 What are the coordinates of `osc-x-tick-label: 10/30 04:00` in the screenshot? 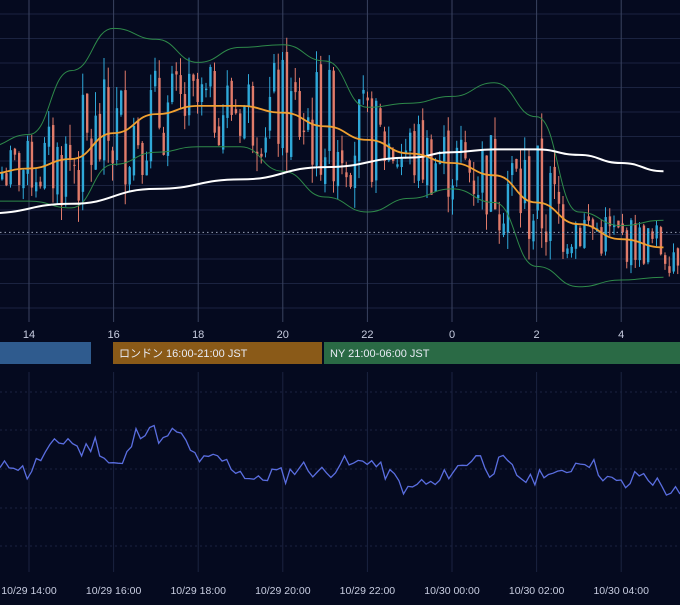 It's located at (621, 591).